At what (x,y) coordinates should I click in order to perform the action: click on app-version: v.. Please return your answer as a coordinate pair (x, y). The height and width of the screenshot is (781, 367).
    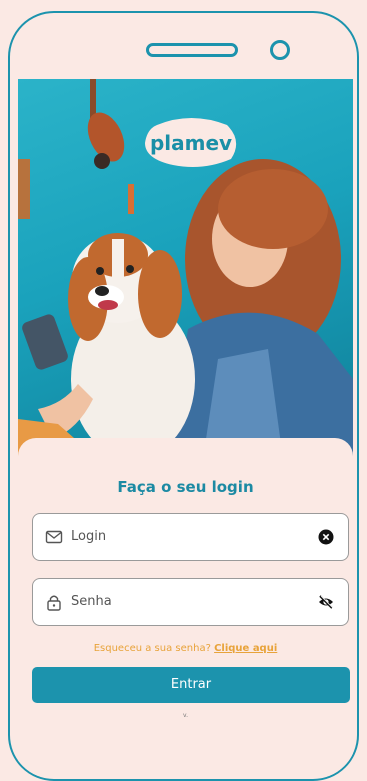
    Looking at the image, I should click on (185, 715).